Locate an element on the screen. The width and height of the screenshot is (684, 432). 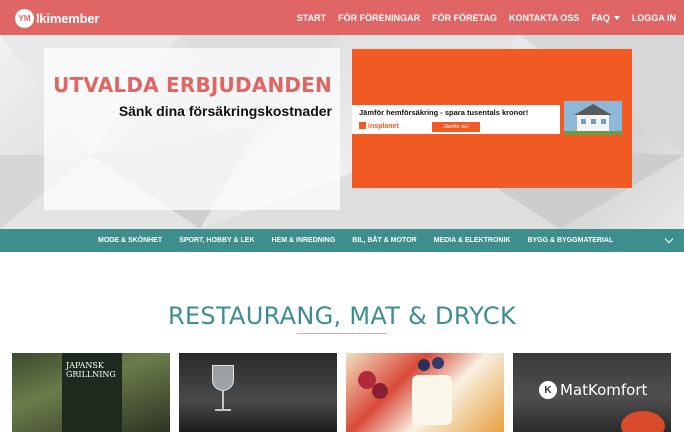
cocktail-glass-image is located at coordinates (223, 378).